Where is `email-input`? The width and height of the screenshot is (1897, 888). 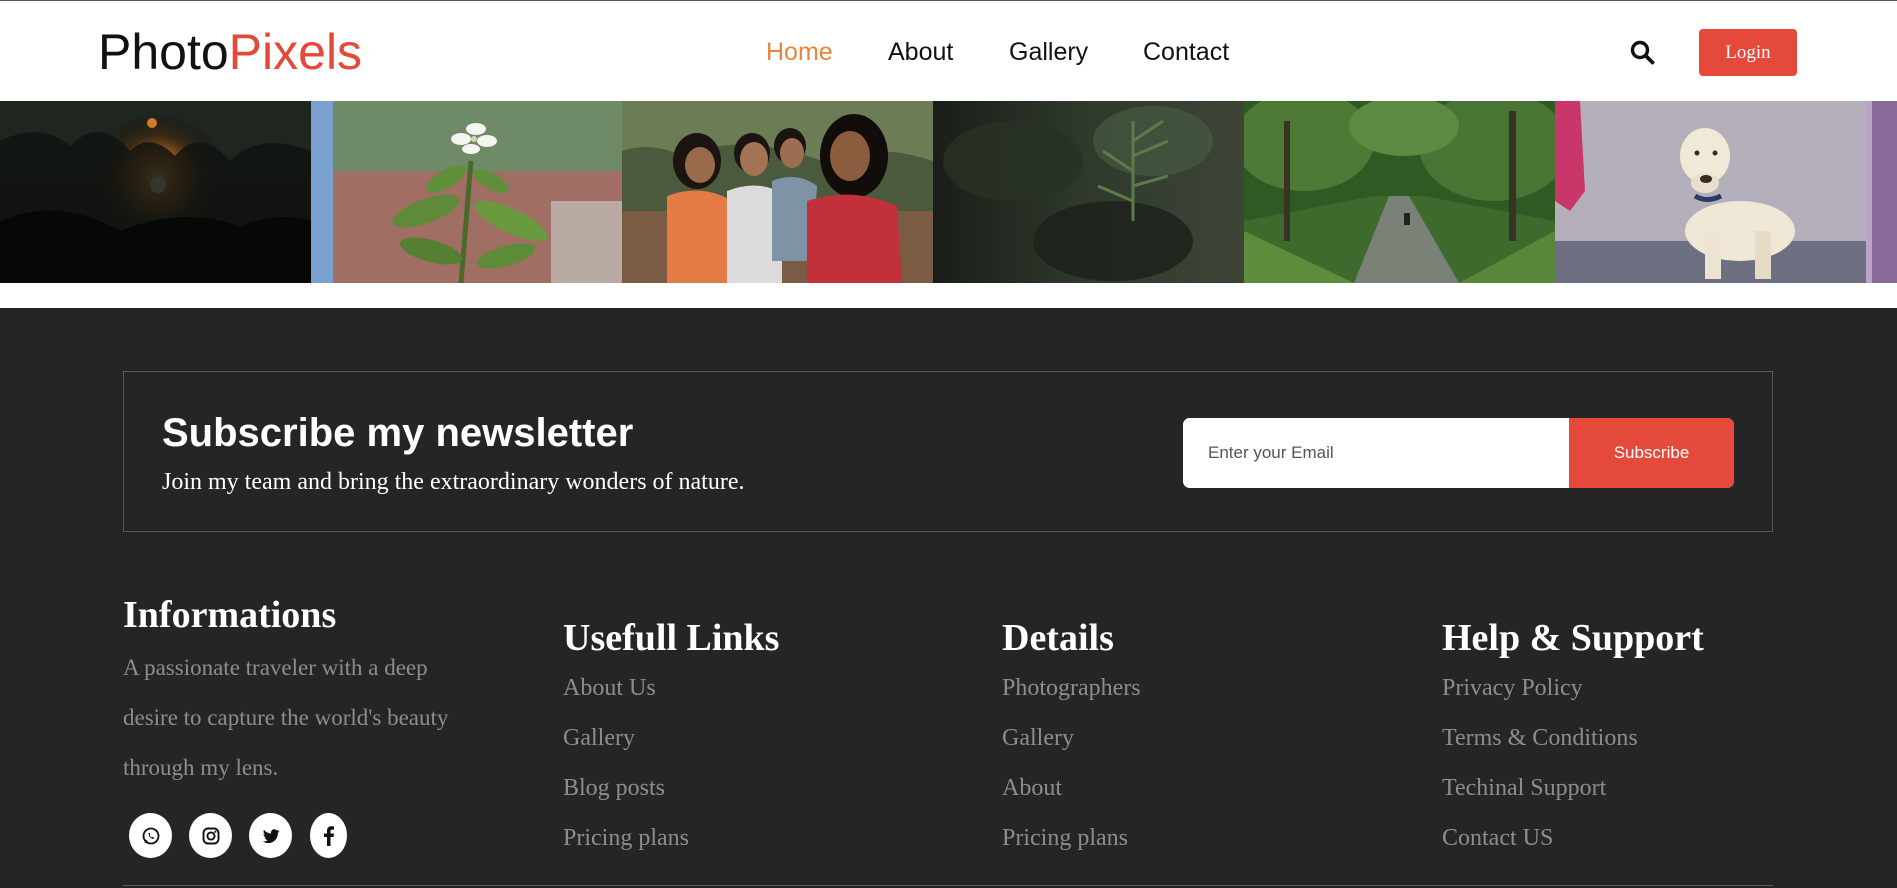
email-input is located at coordinates (1376, 453).